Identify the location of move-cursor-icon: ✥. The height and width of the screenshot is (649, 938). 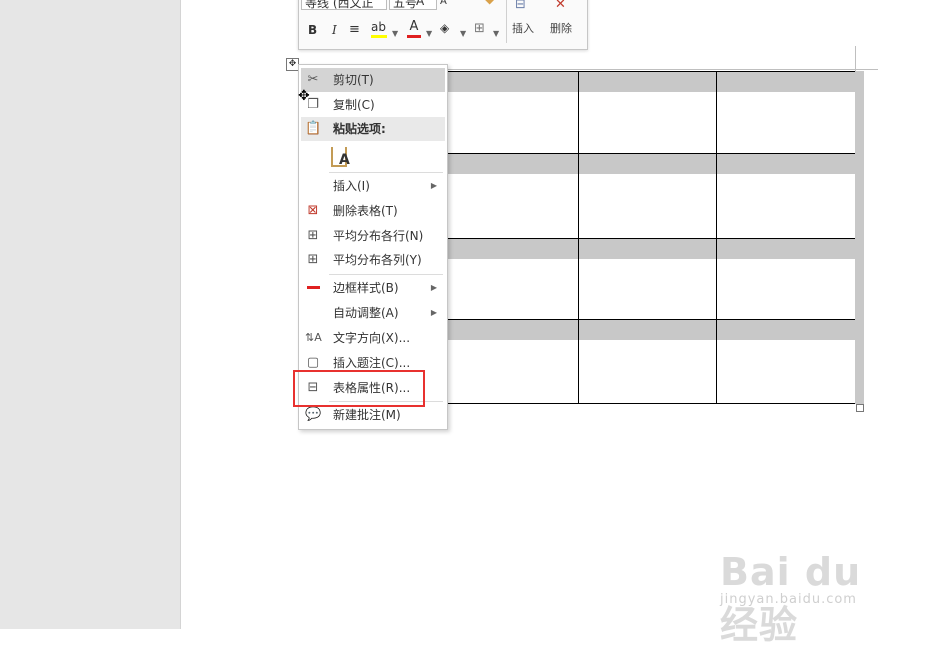
(304, 96).